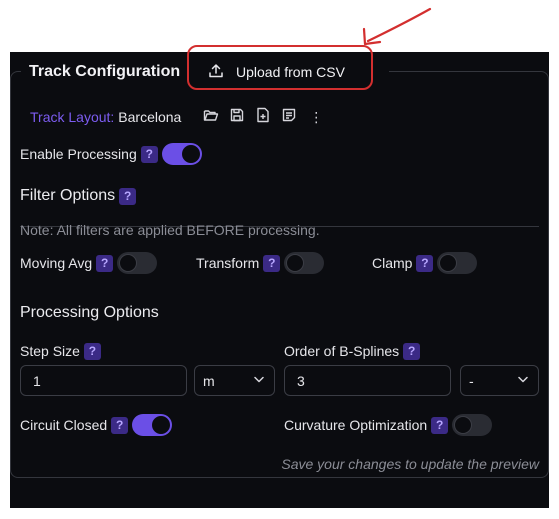 The image size is (559, 519). What do you see at coordinates (56, 263) in the screenshot?
I see `moving-avg-label: Moving Avg` at bounding box center [56, 263].